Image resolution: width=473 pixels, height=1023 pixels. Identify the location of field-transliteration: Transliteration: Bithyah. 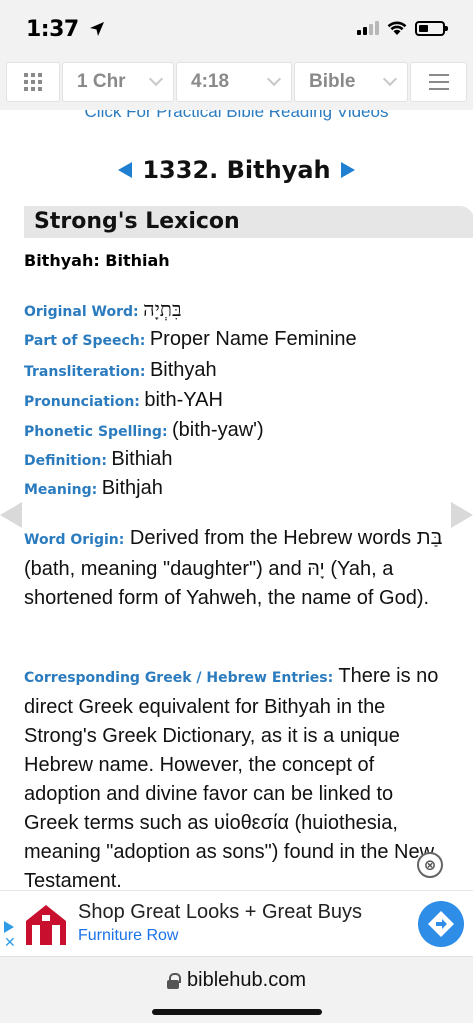
(120, 370).